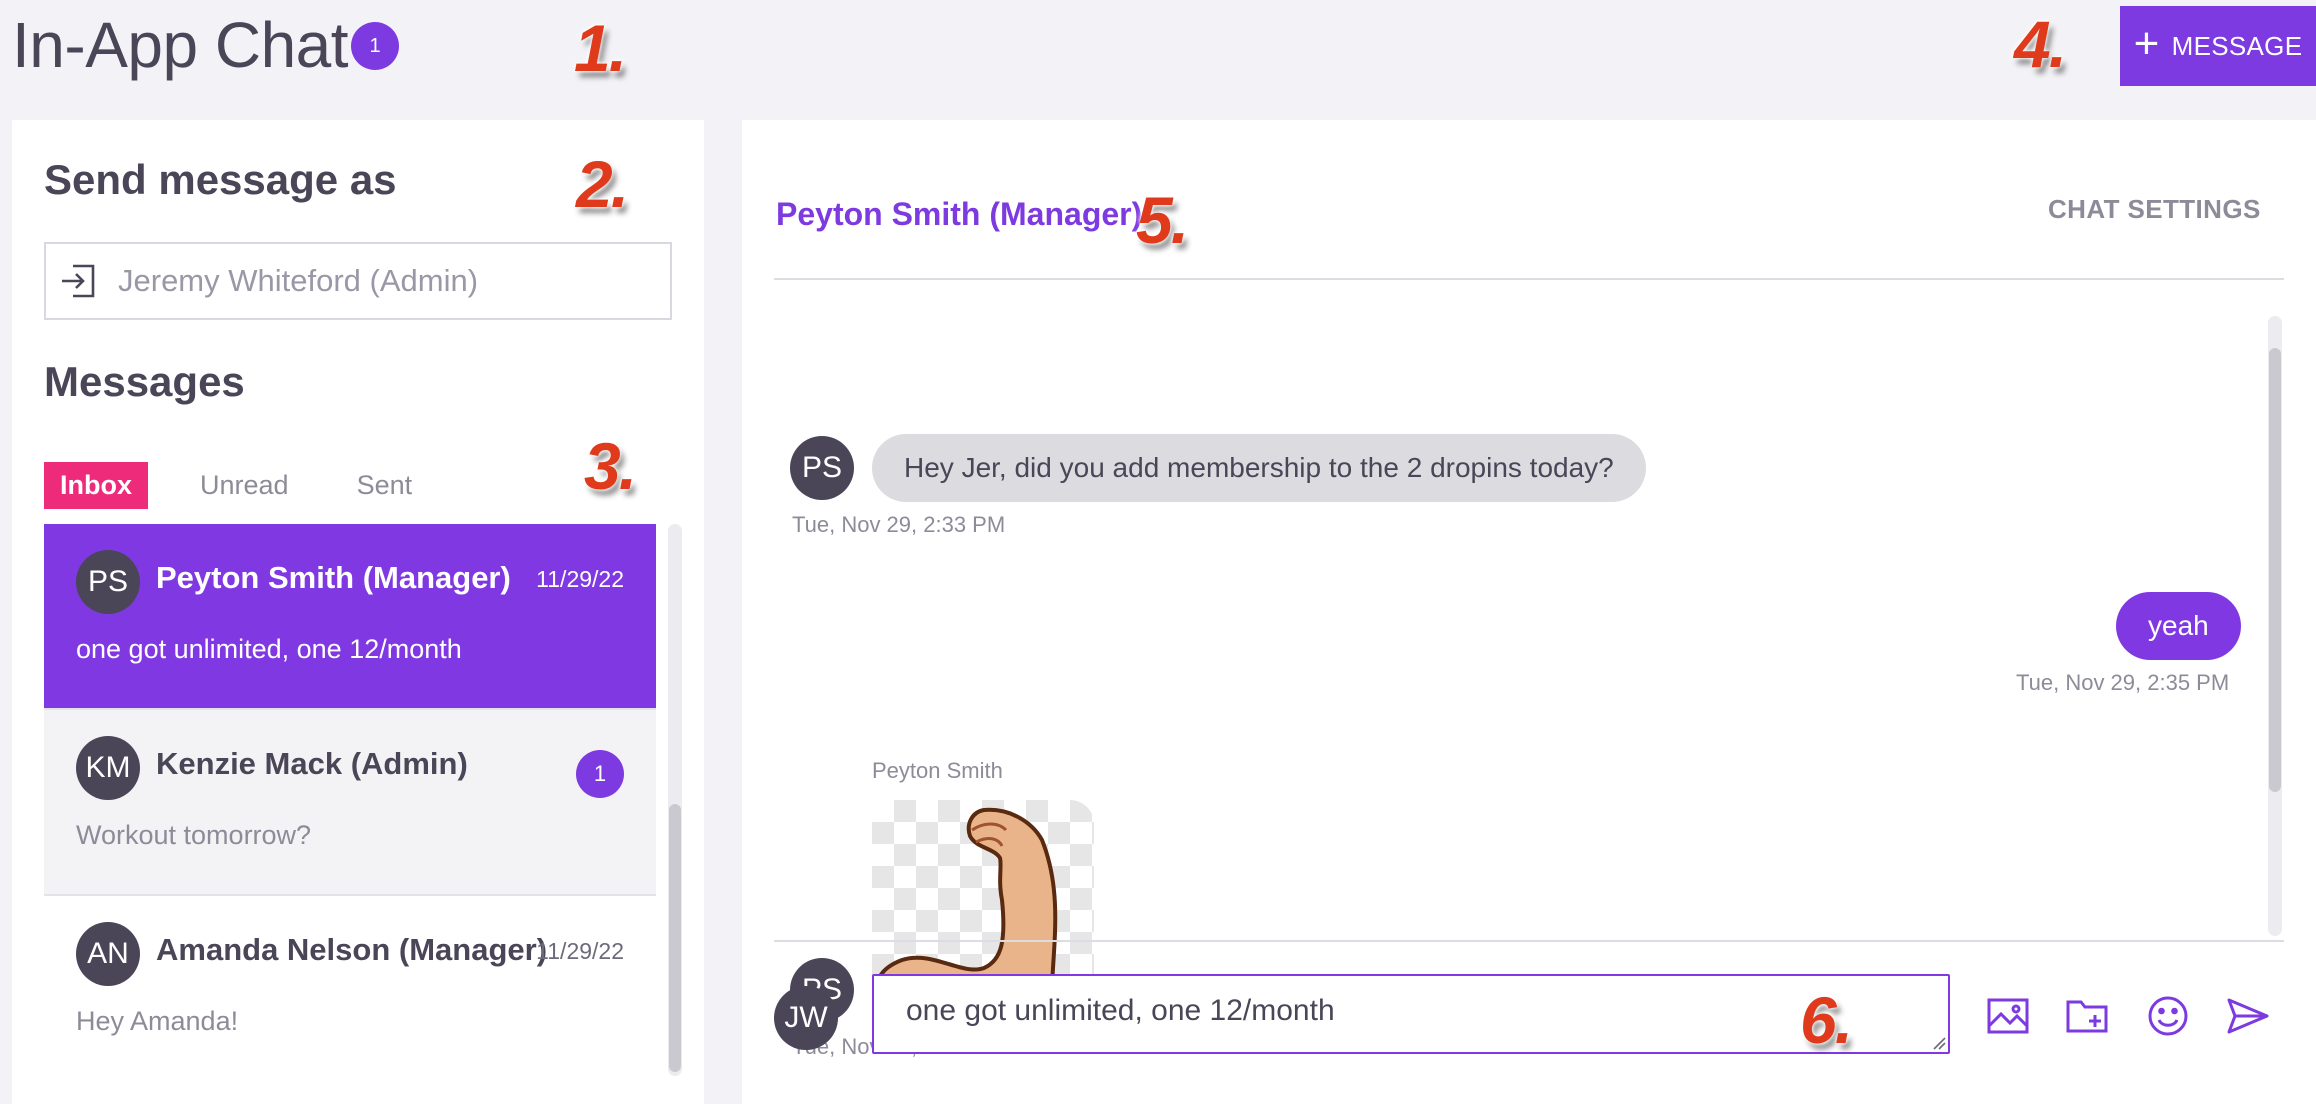  I want to click on unread-badge: 1, so click(600, 774).